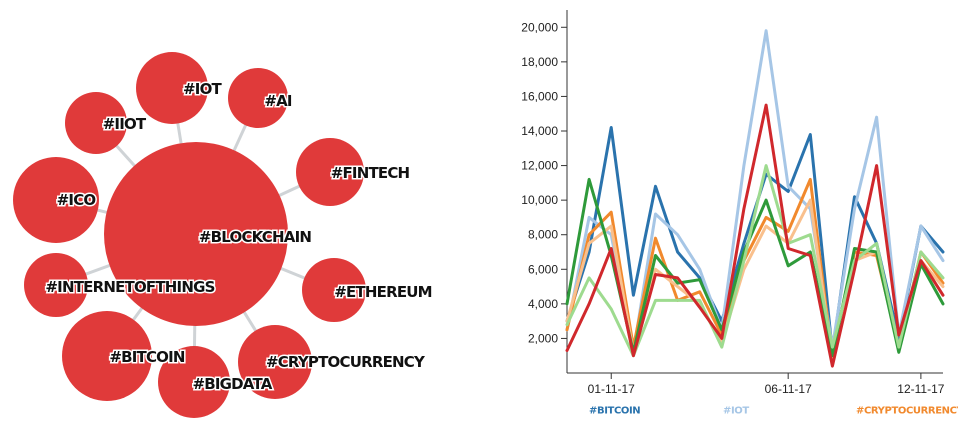 The width and height of the screenshot is (958, 431). What do you see at coordinates (773, 411) in the screenshot?
I see `legend: #BITCOIN #IOT #CRYPTOCURRENCY` at bounding box center [773, 411].